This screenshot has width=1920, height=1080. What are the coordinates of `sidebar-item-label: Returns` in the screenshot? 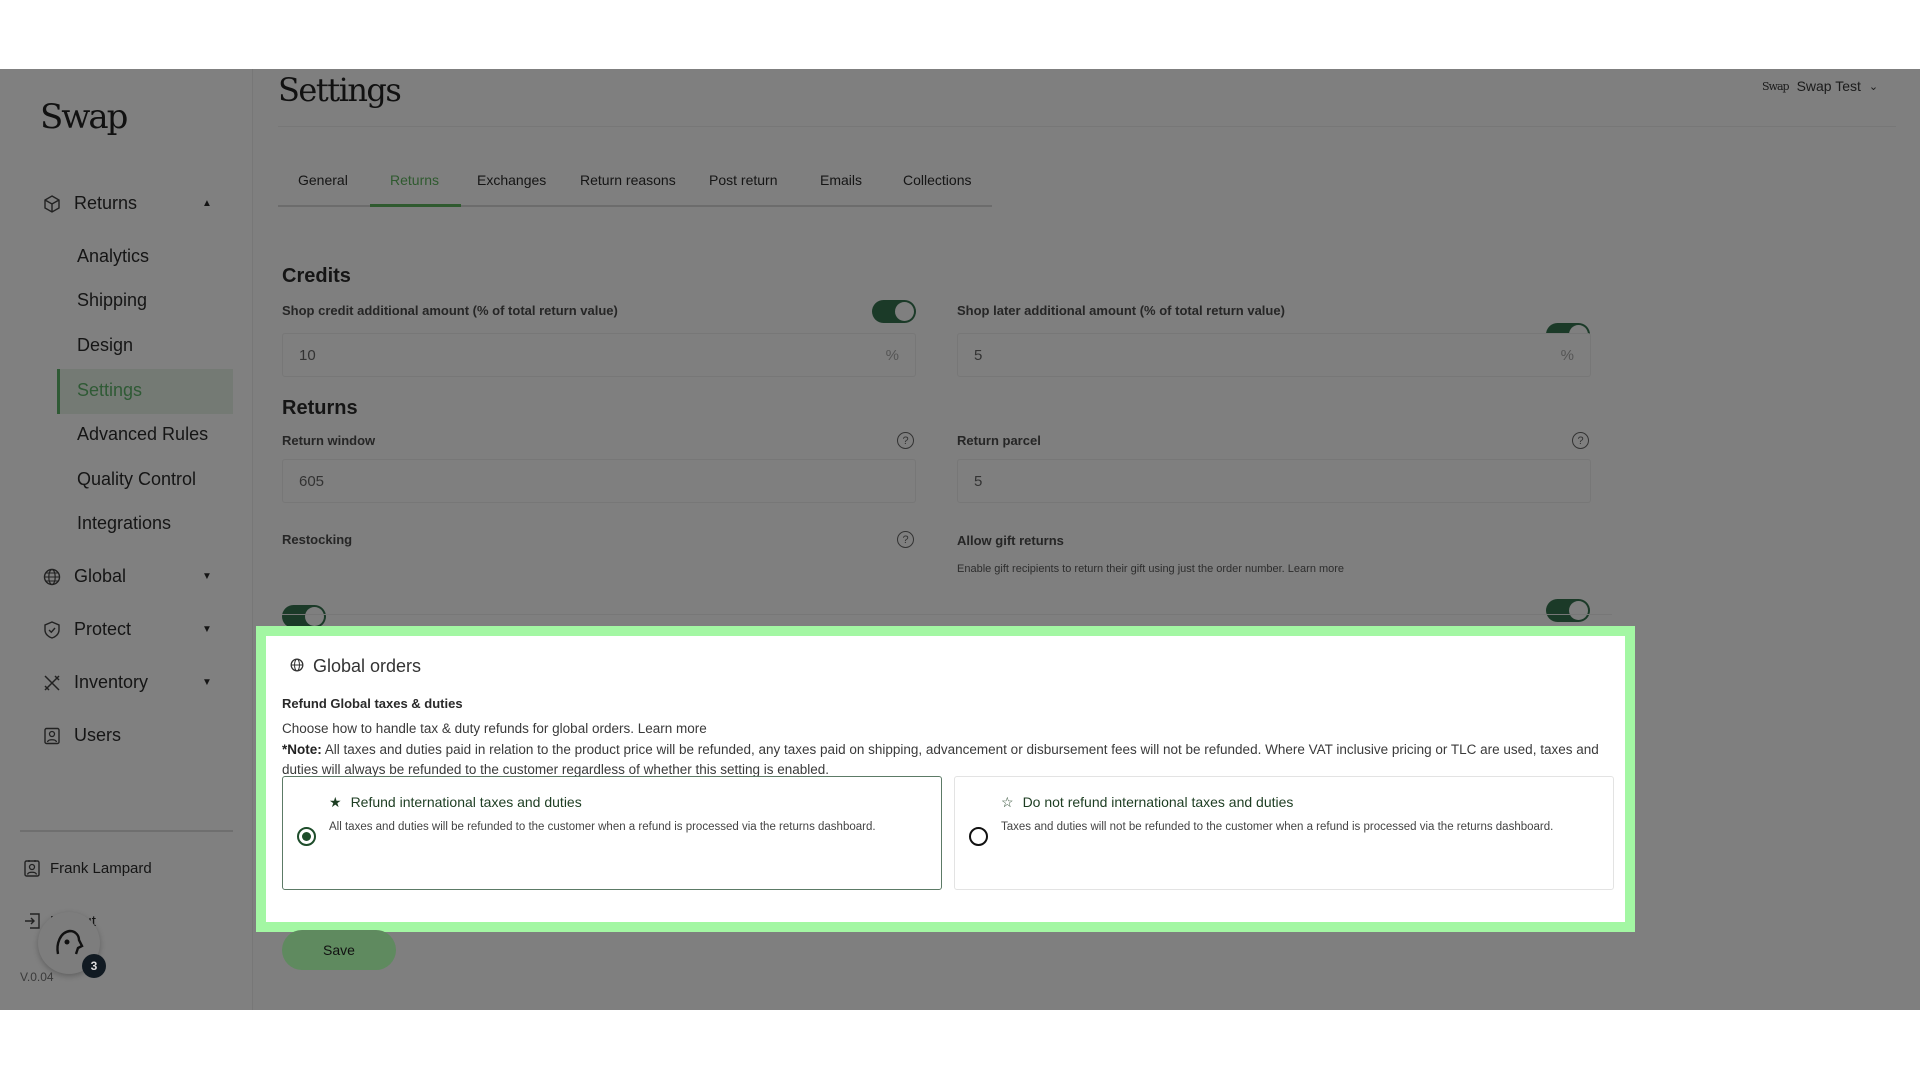 It's located at (106, 203).